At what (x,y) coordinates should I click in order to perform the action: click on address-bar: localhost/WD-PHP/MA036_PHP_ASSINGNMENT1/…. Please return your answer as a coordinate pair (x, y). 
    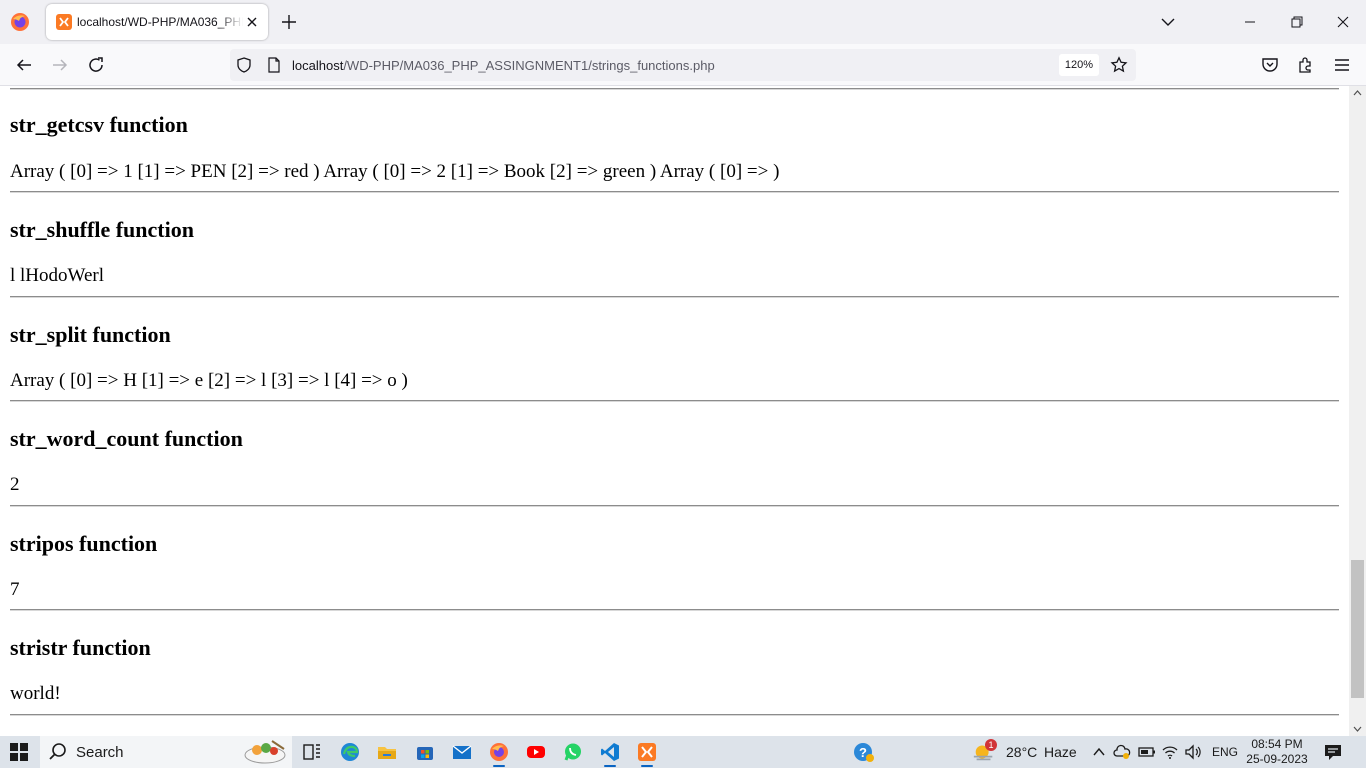
    Looking at the image, I should click on (683, 65).